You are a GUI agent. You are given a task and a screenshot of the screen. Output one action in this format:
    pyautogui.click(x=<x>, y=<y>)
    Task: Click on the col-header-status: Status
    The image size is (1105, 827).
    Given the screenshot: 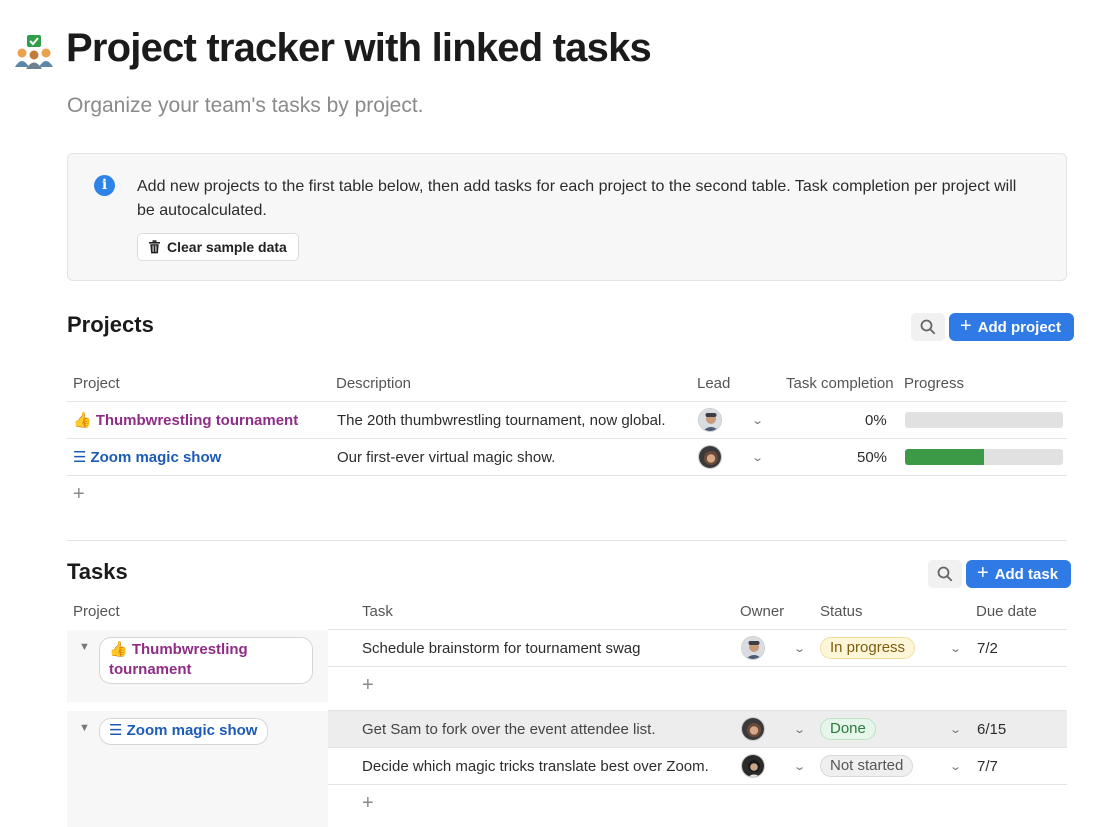 What is the action you would take?
    pyautogui.click(x=841, y=611)
    